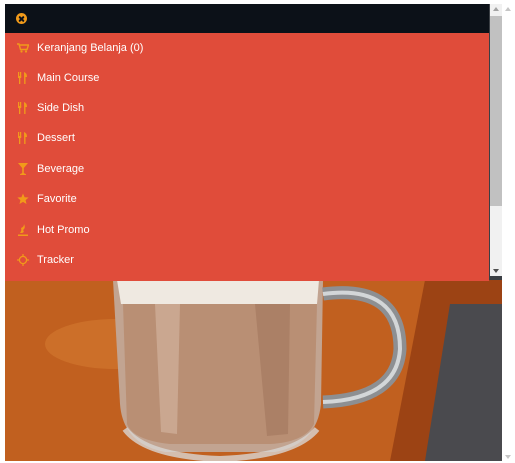 Image resolution: width=515 pixels, height=463 pixels. I want to click on menu-item-label: Keranjang Belanja (0), so click(90, 48).